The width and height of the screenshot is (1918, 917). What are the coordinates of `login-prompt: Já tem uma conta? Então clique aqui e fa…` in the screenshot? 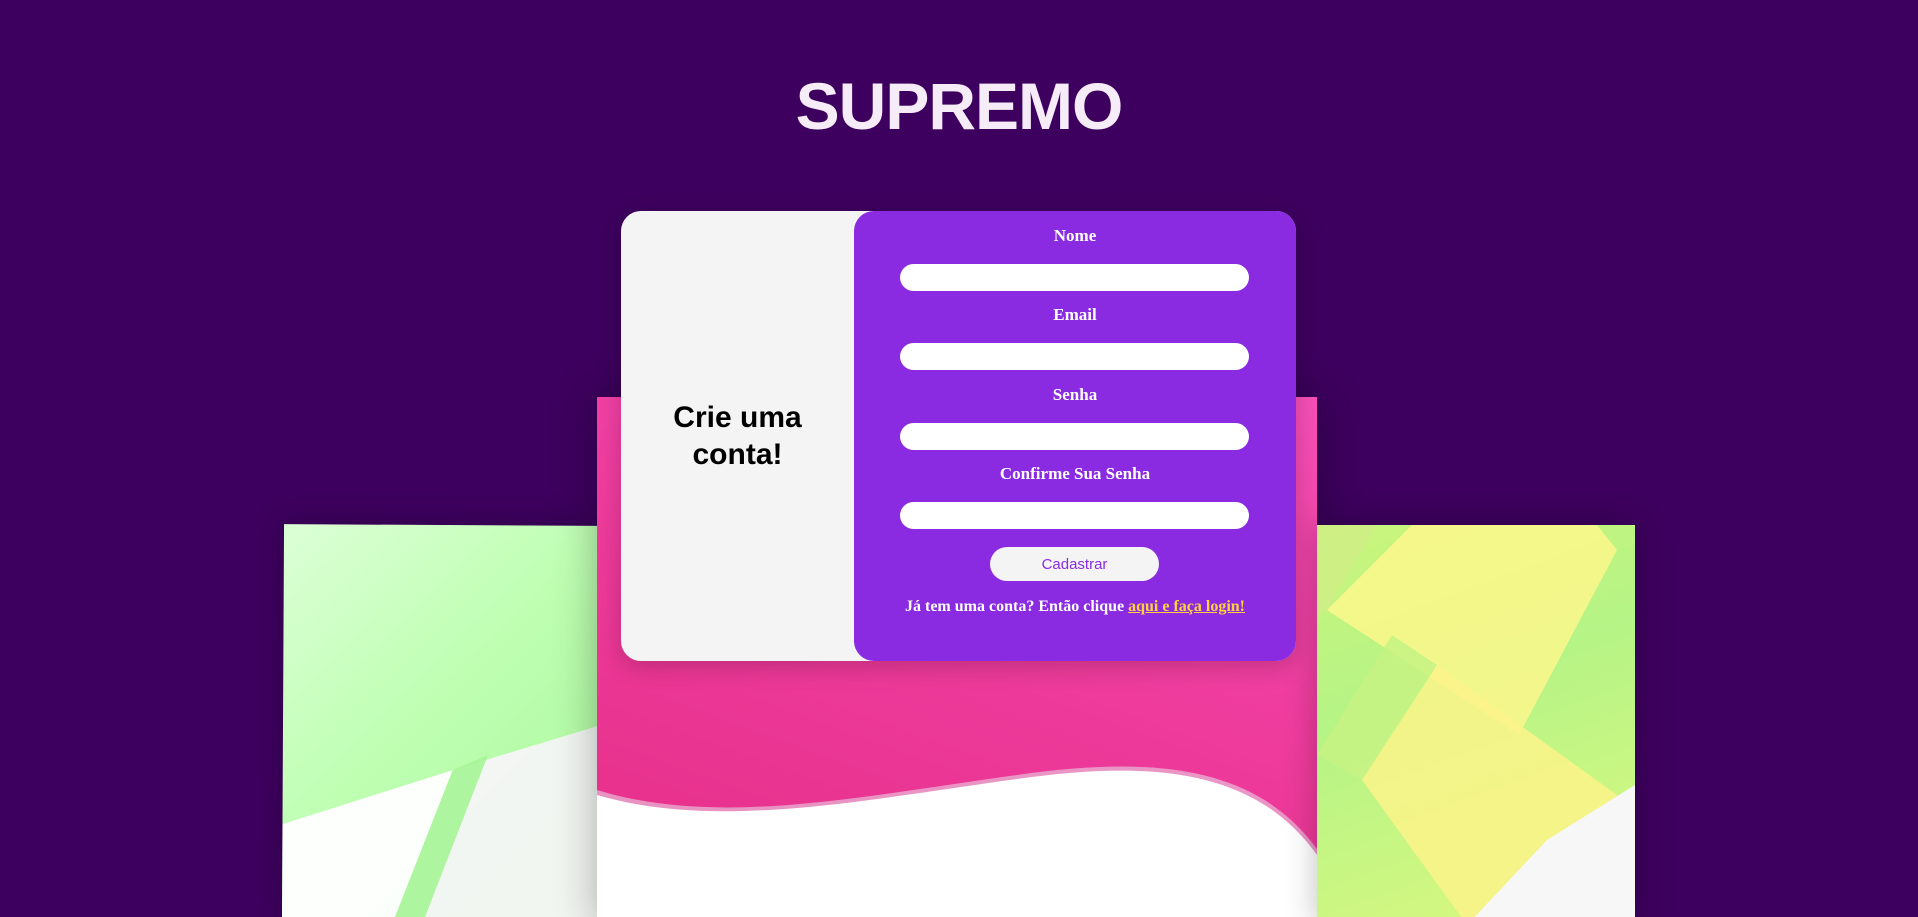 It's located at (1075, 607).